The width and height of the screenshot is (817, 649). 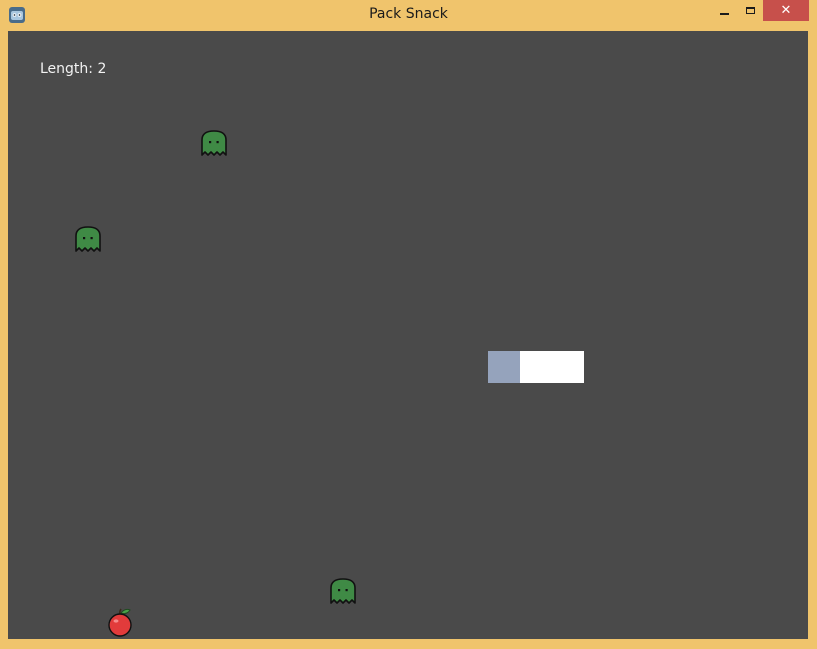 I want to click on close-button: ✕, so click(x=786, y=10).